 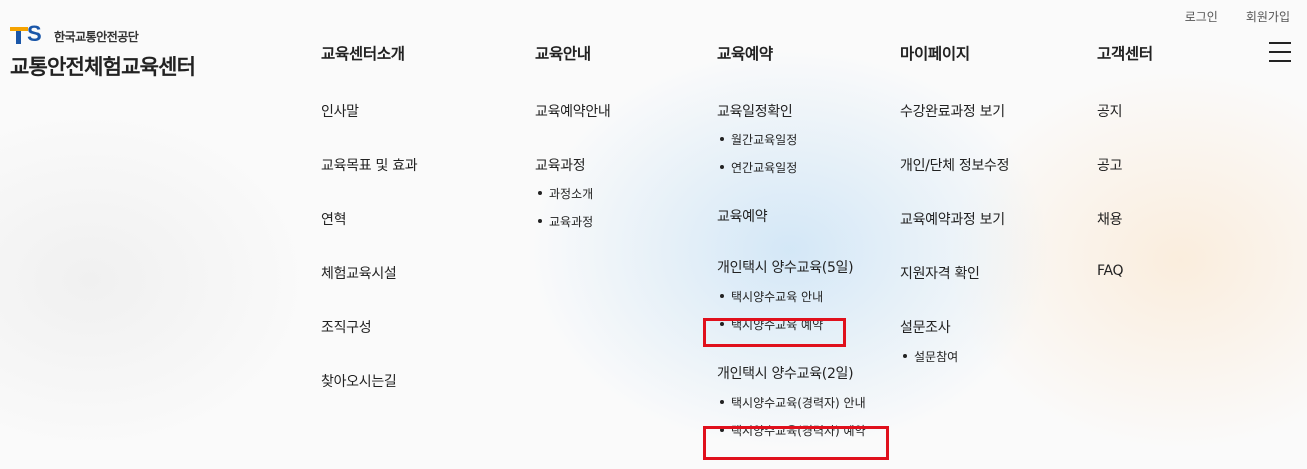 I want to click on menu-title-reservation: 교육예약, so click(x=791, y=53).